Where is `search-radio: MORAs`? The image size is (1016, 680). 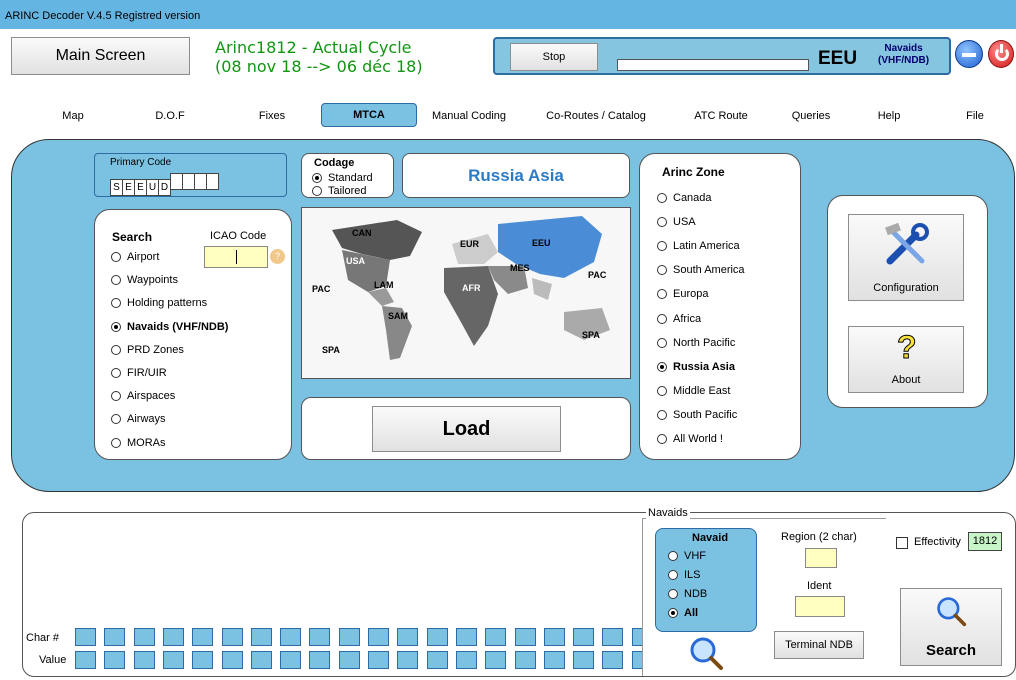
search-radio: MORAs is located at coordinates (138, 443).